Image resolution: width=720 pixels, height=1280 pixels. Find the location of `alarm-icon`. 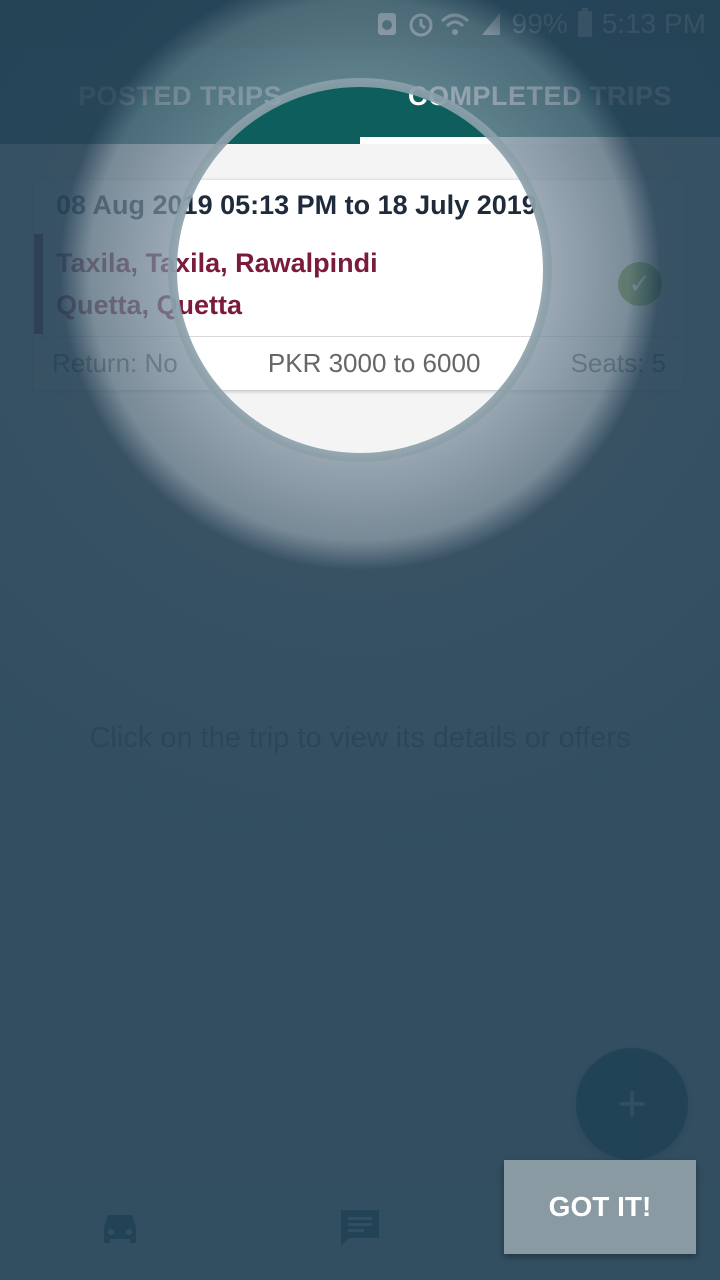

alarm-icon is located at coordinates (420, 24).